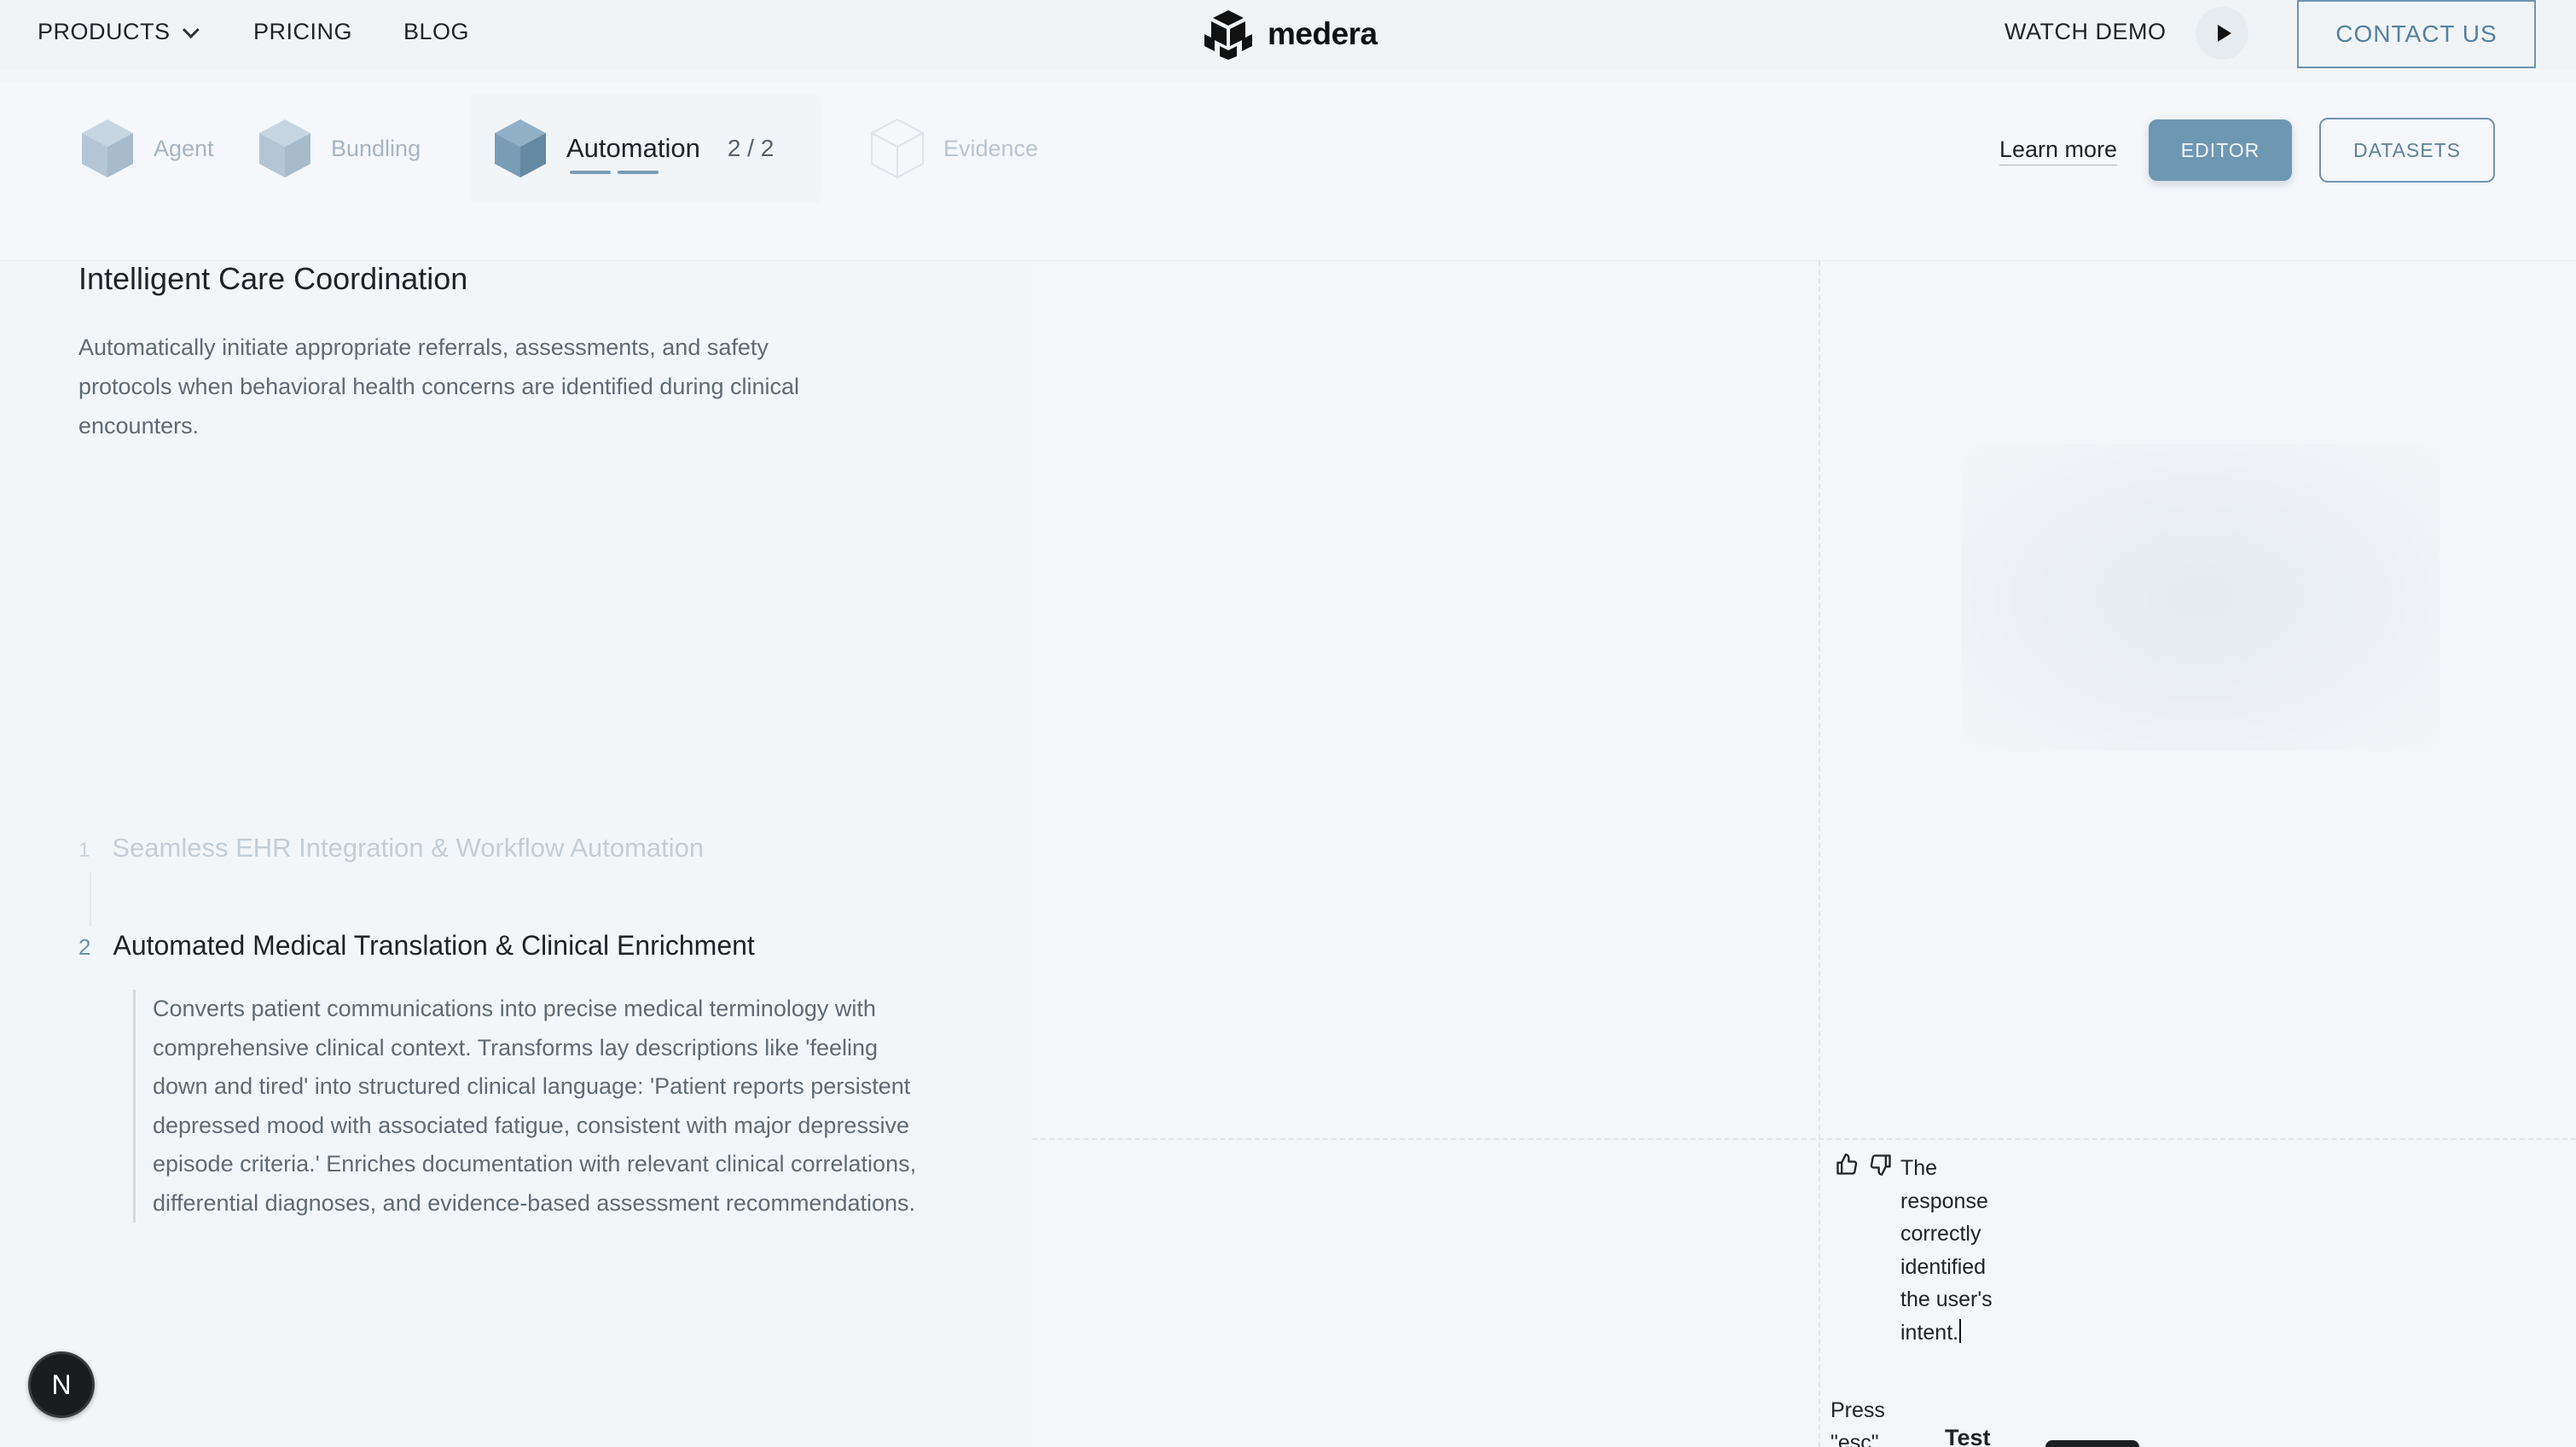 This screenshot has height=1447, width=2576. Describe the element at coordinates (751, 148) in the screenshot. I see `step-counter: 2 / 2` at that location.